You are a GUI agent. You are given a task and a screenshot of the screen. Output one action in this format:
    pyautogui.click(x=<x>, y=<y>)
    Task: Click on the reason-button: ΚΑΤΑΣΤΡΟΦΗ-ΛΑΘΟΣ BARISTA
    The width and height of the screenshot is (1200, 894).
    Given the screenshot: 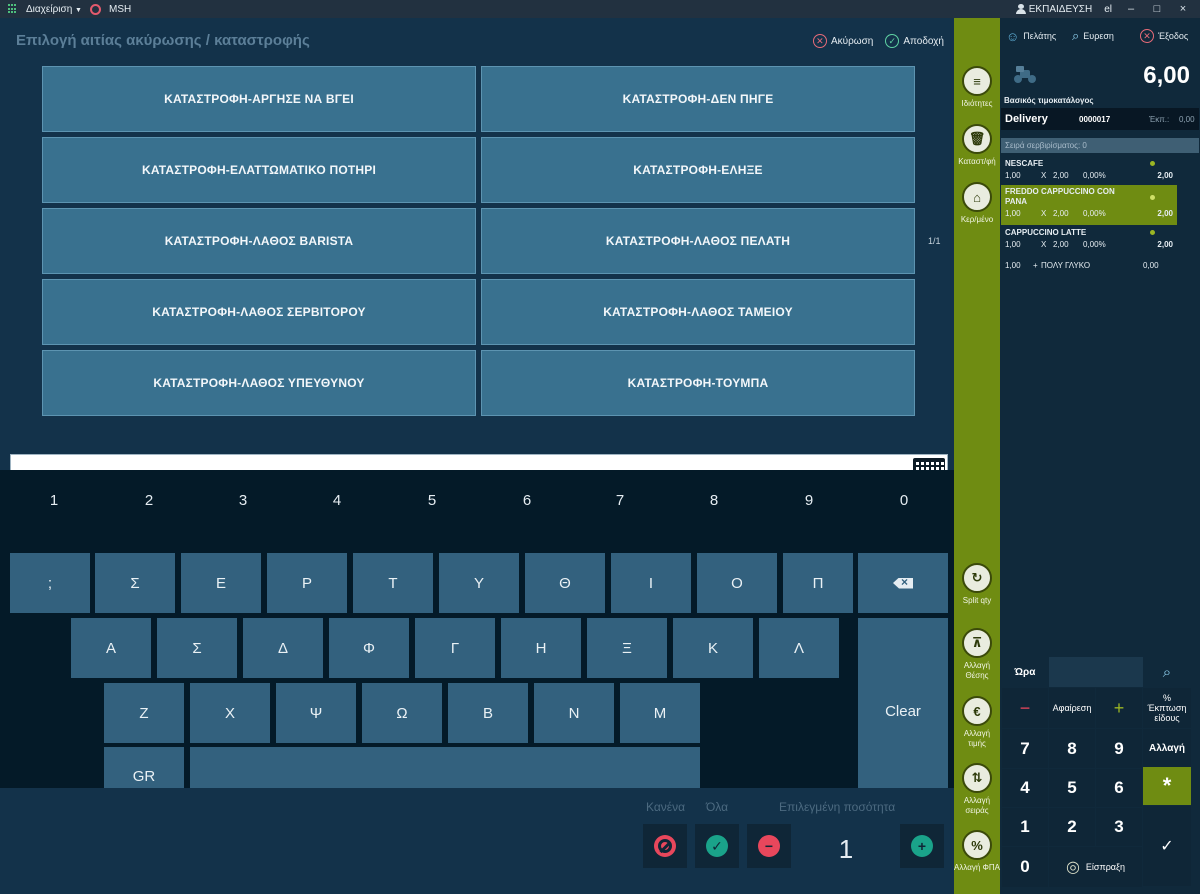 What is the action you would take?
    pyautogui.click(x=259, y=241)
    